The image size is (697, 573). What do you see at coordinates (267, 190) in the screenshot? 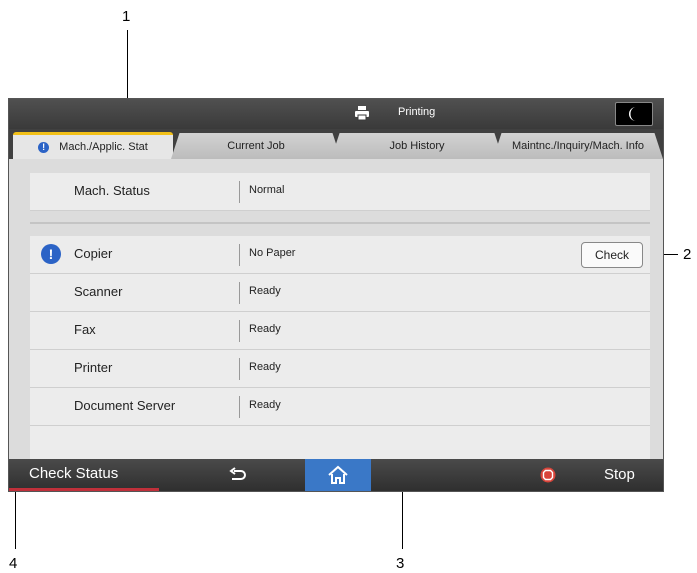
I see `mach-status-value: Normal` at bounding box center [267, 190].